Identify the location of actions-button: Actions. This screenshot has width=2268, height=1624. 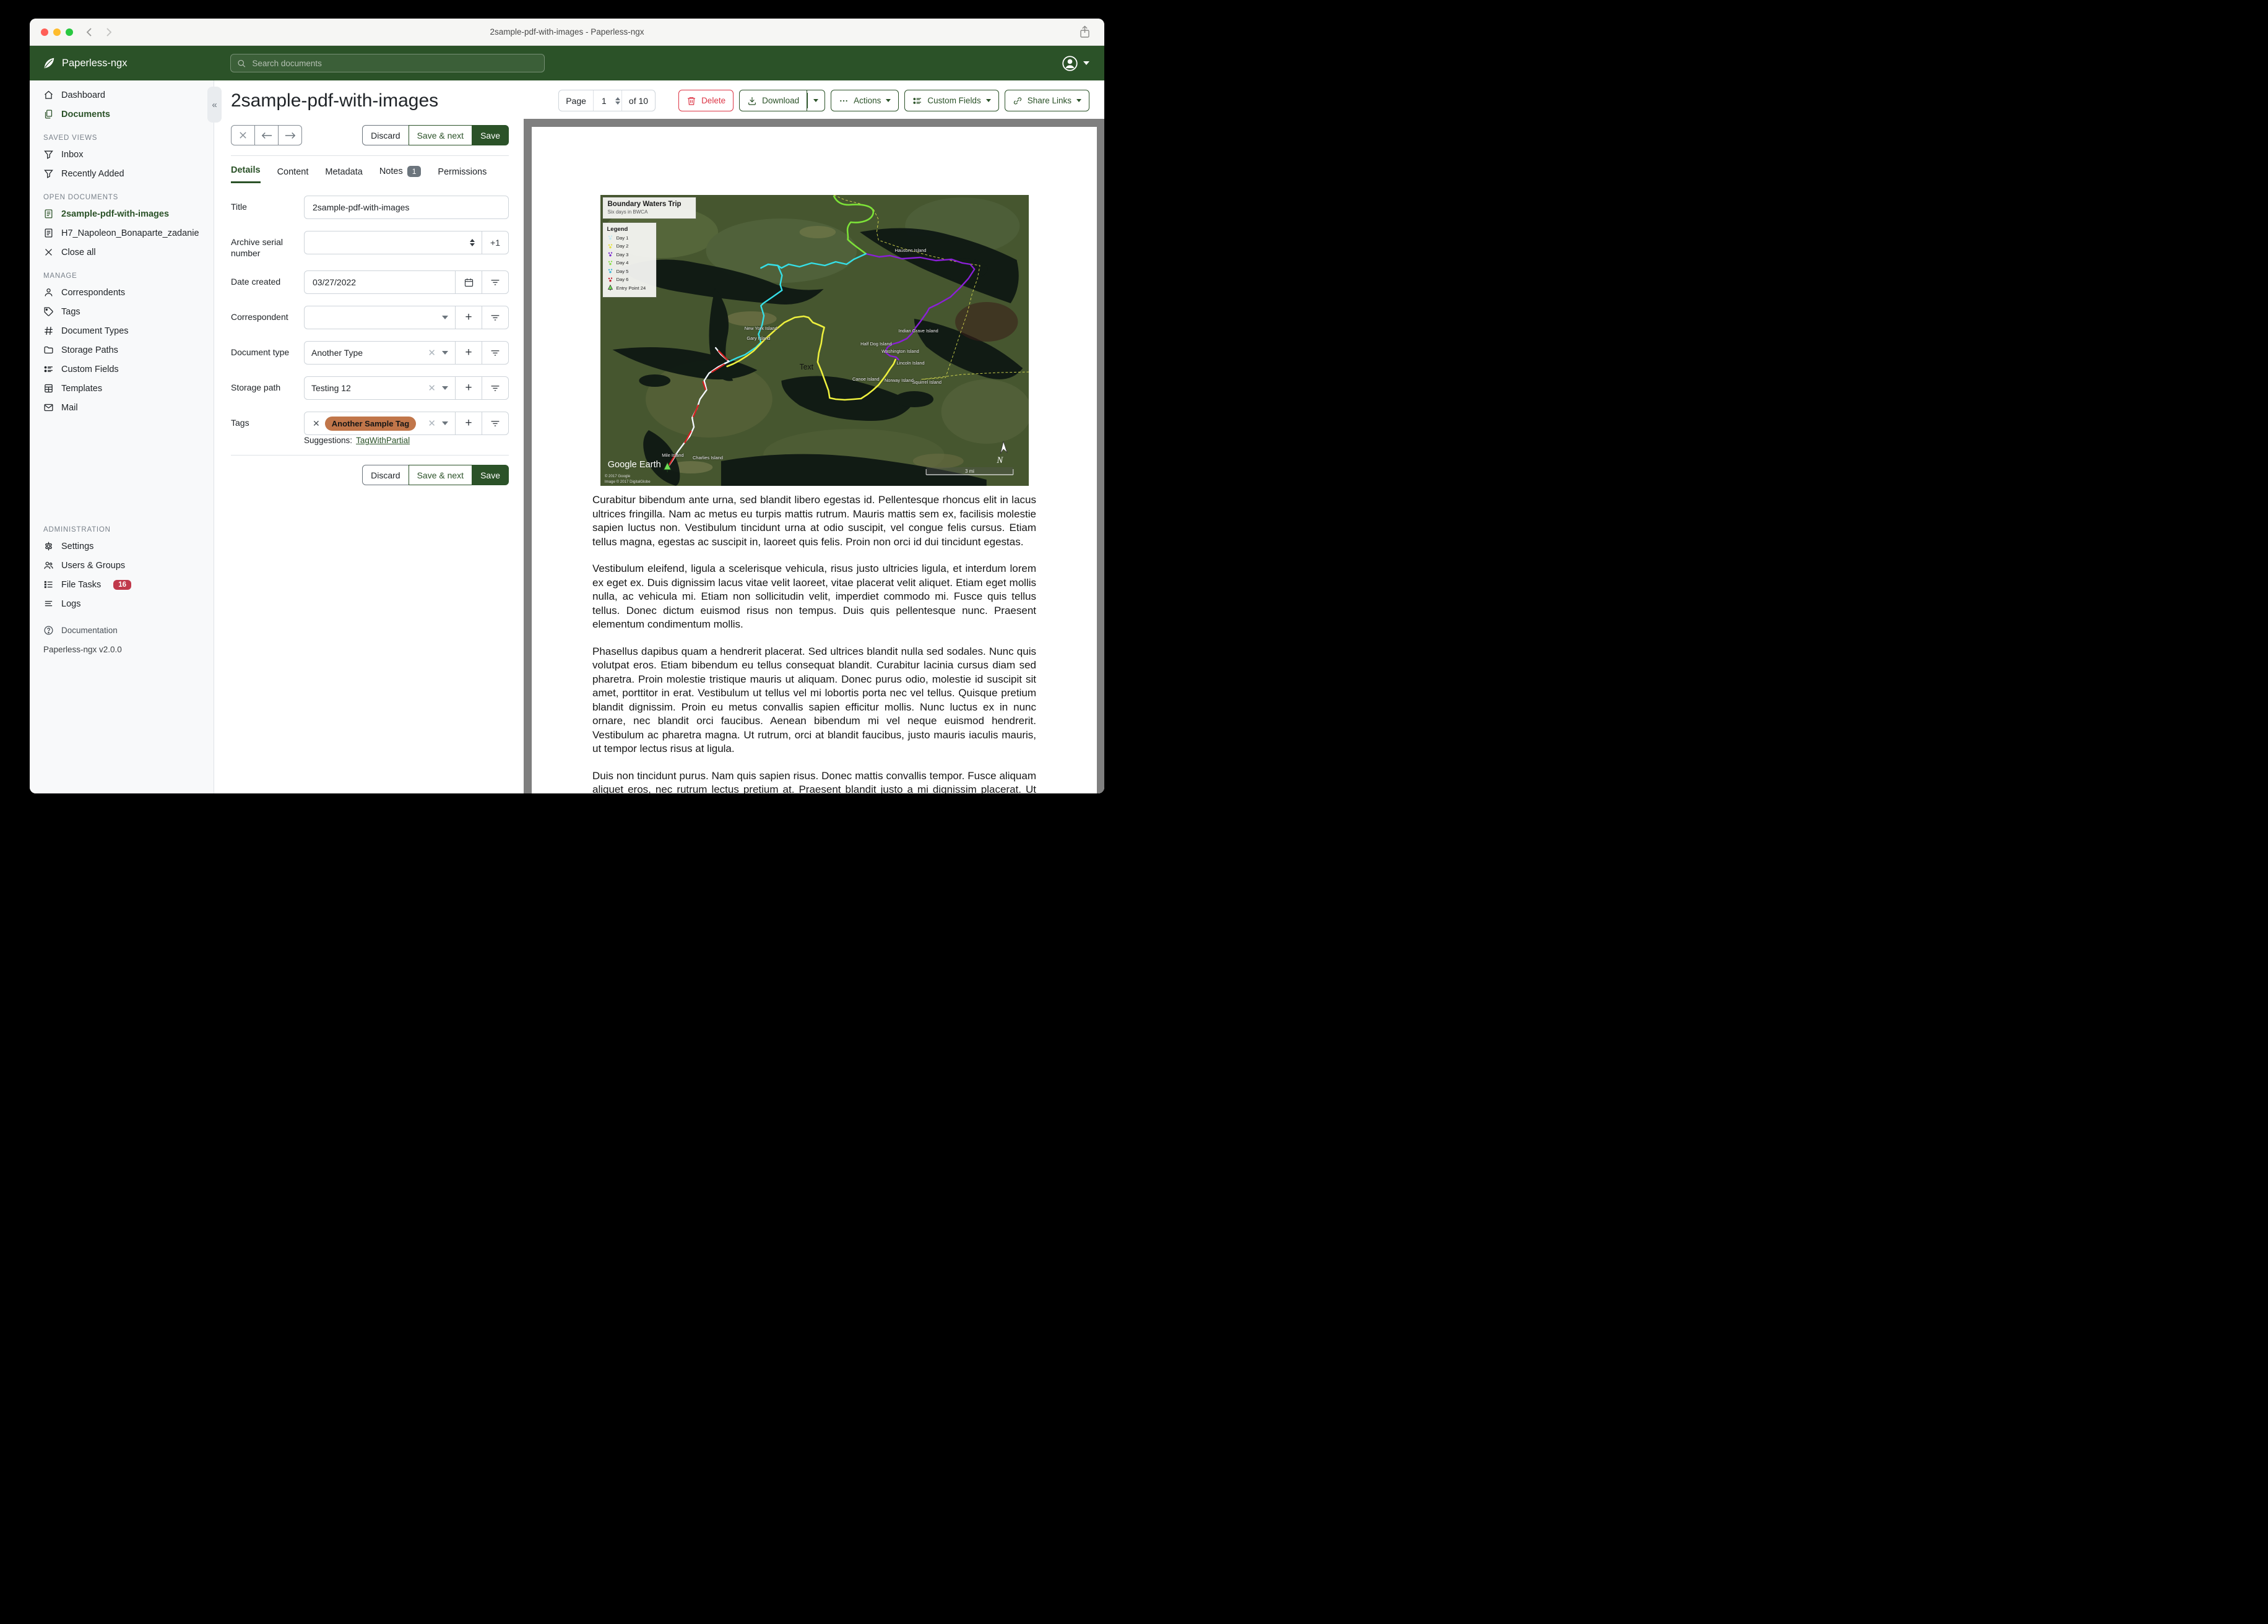
(865, 100).